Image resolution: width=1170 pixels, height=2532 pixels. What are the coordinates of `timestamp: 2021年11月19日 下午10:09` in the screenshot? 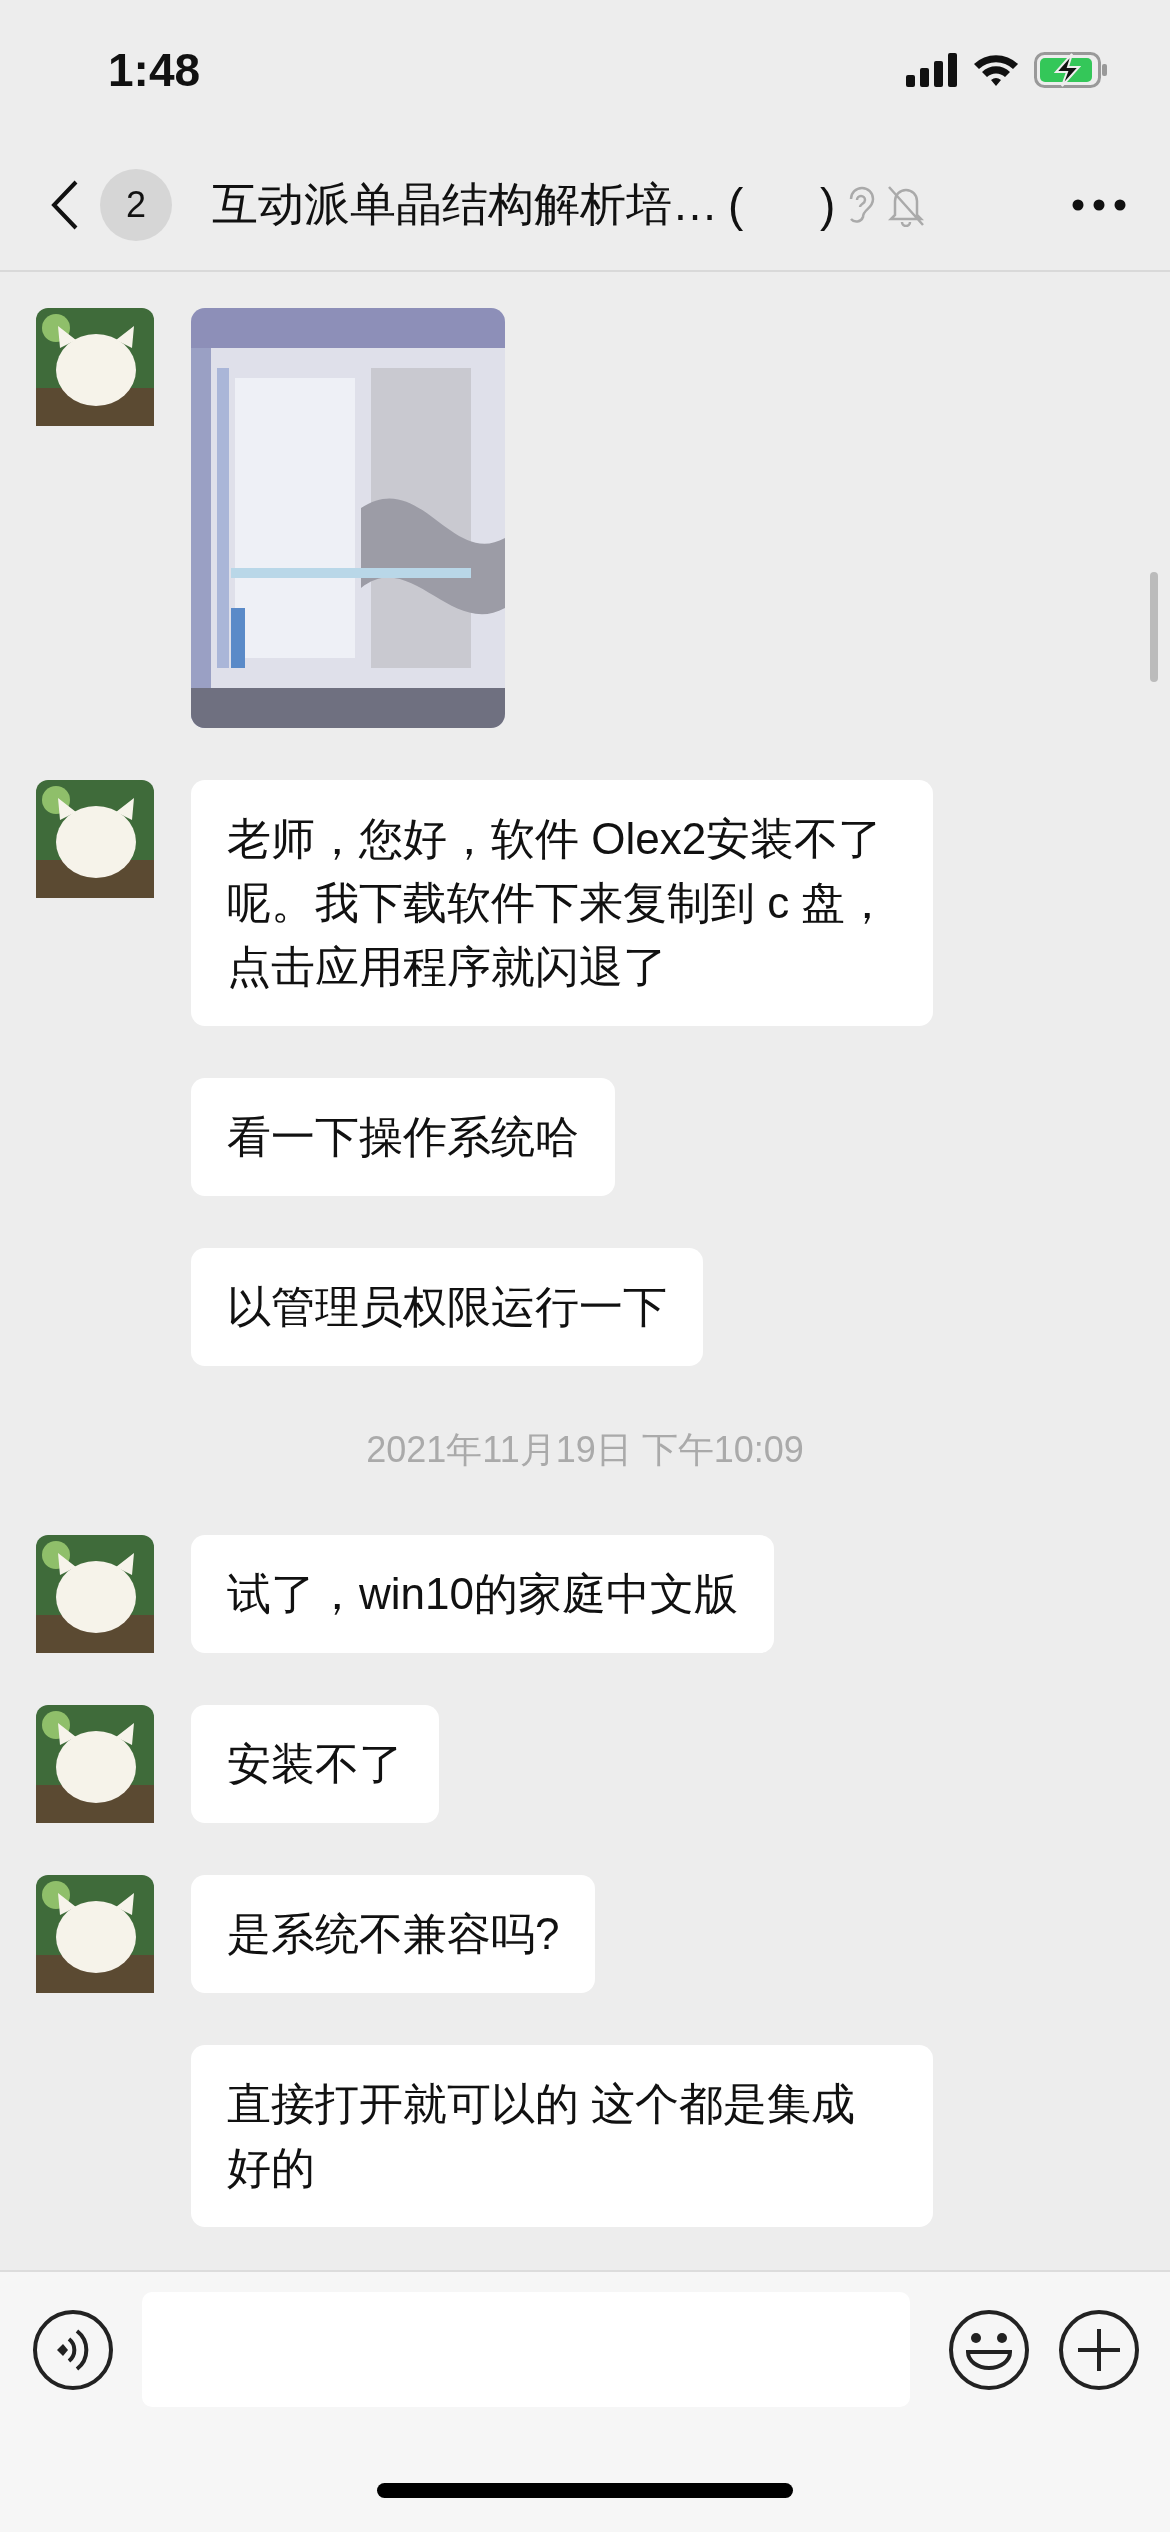 It's located at (585, 1450).